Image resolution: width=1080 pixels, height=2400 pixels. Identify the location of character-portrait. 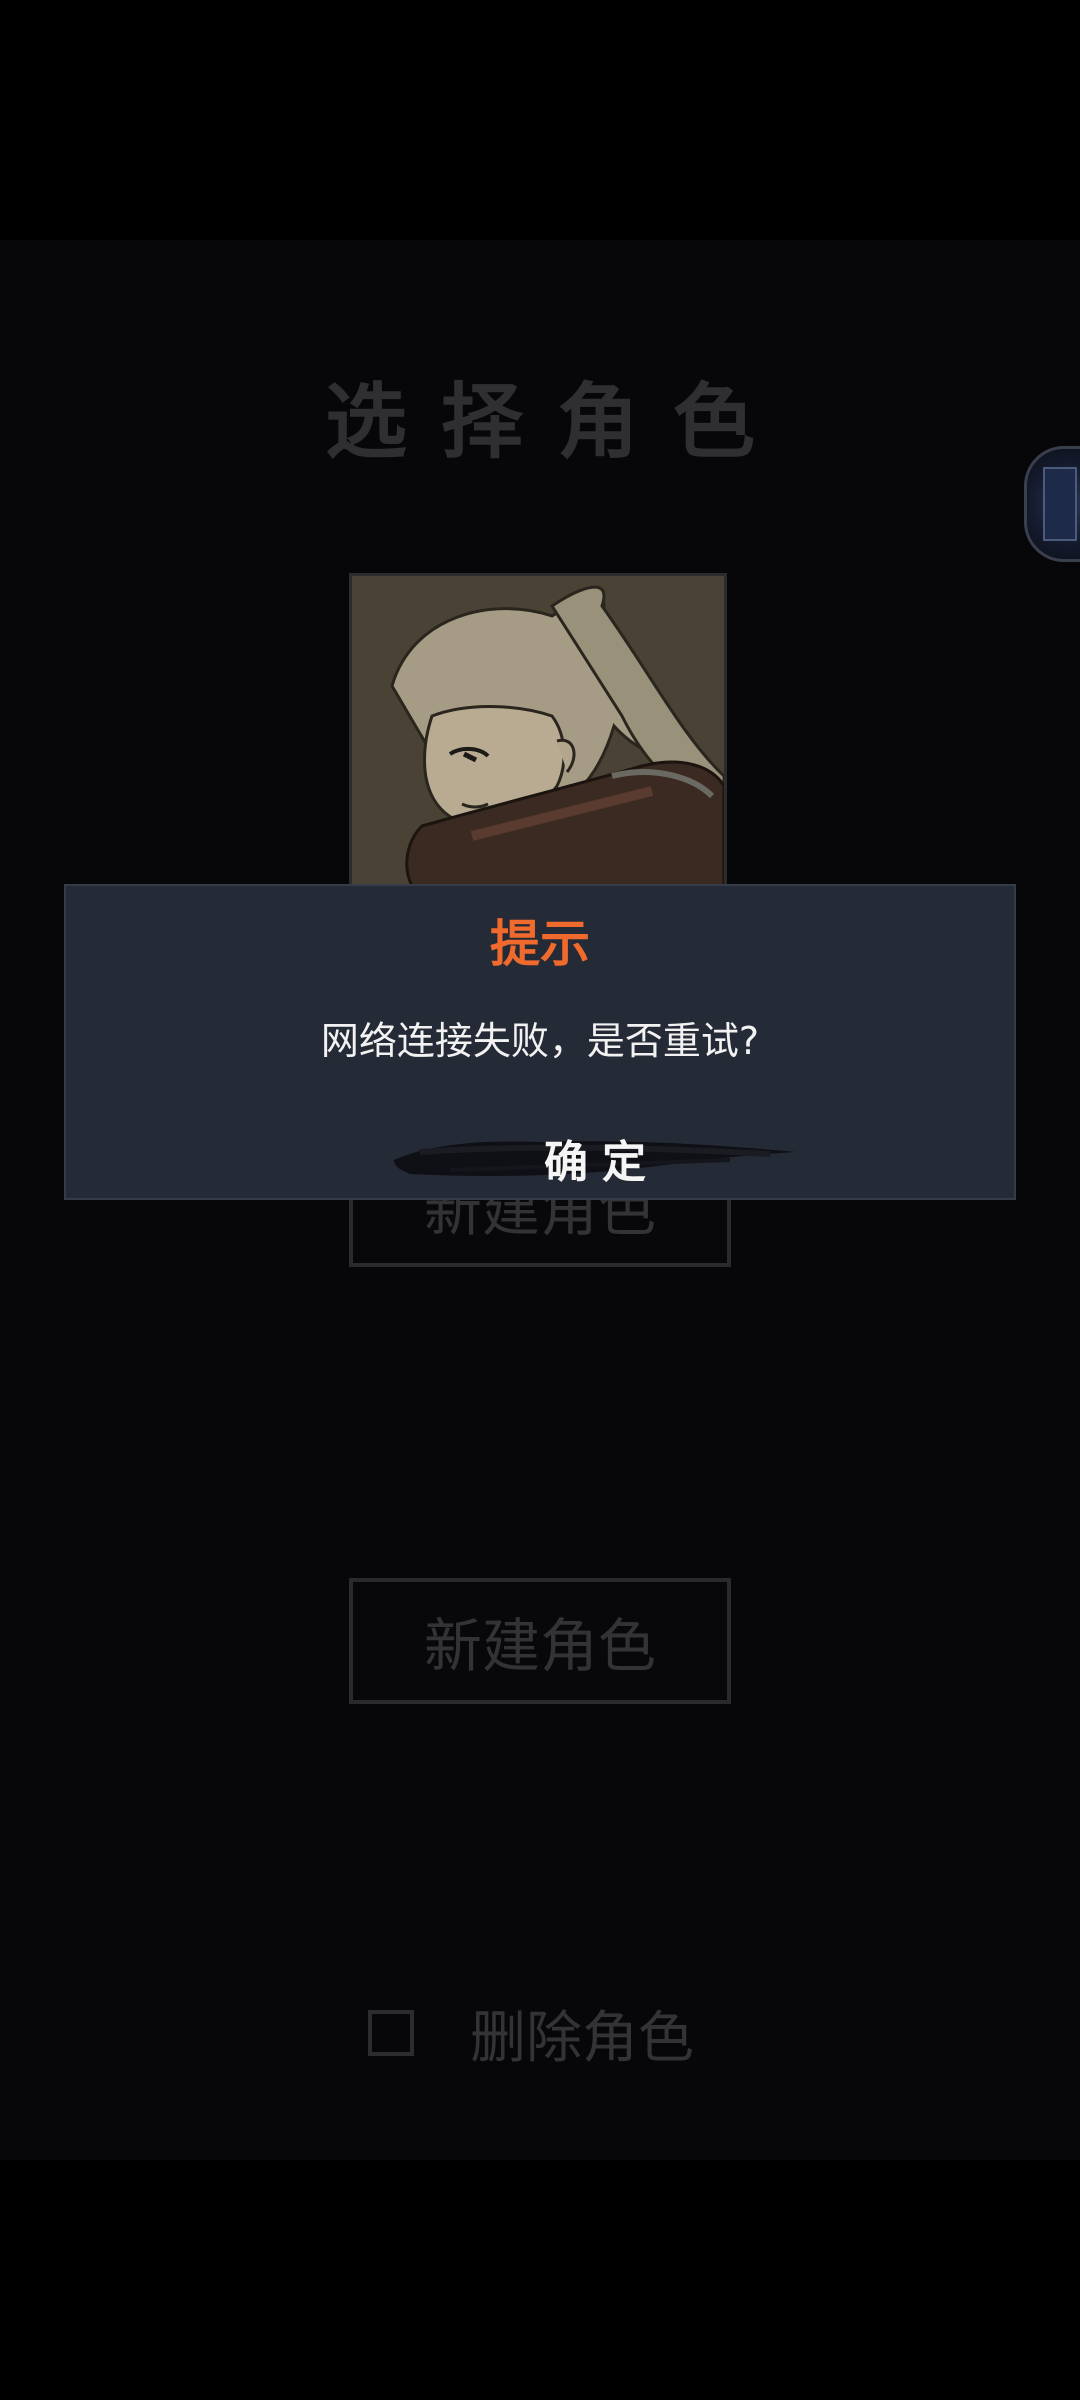
(538, 731).